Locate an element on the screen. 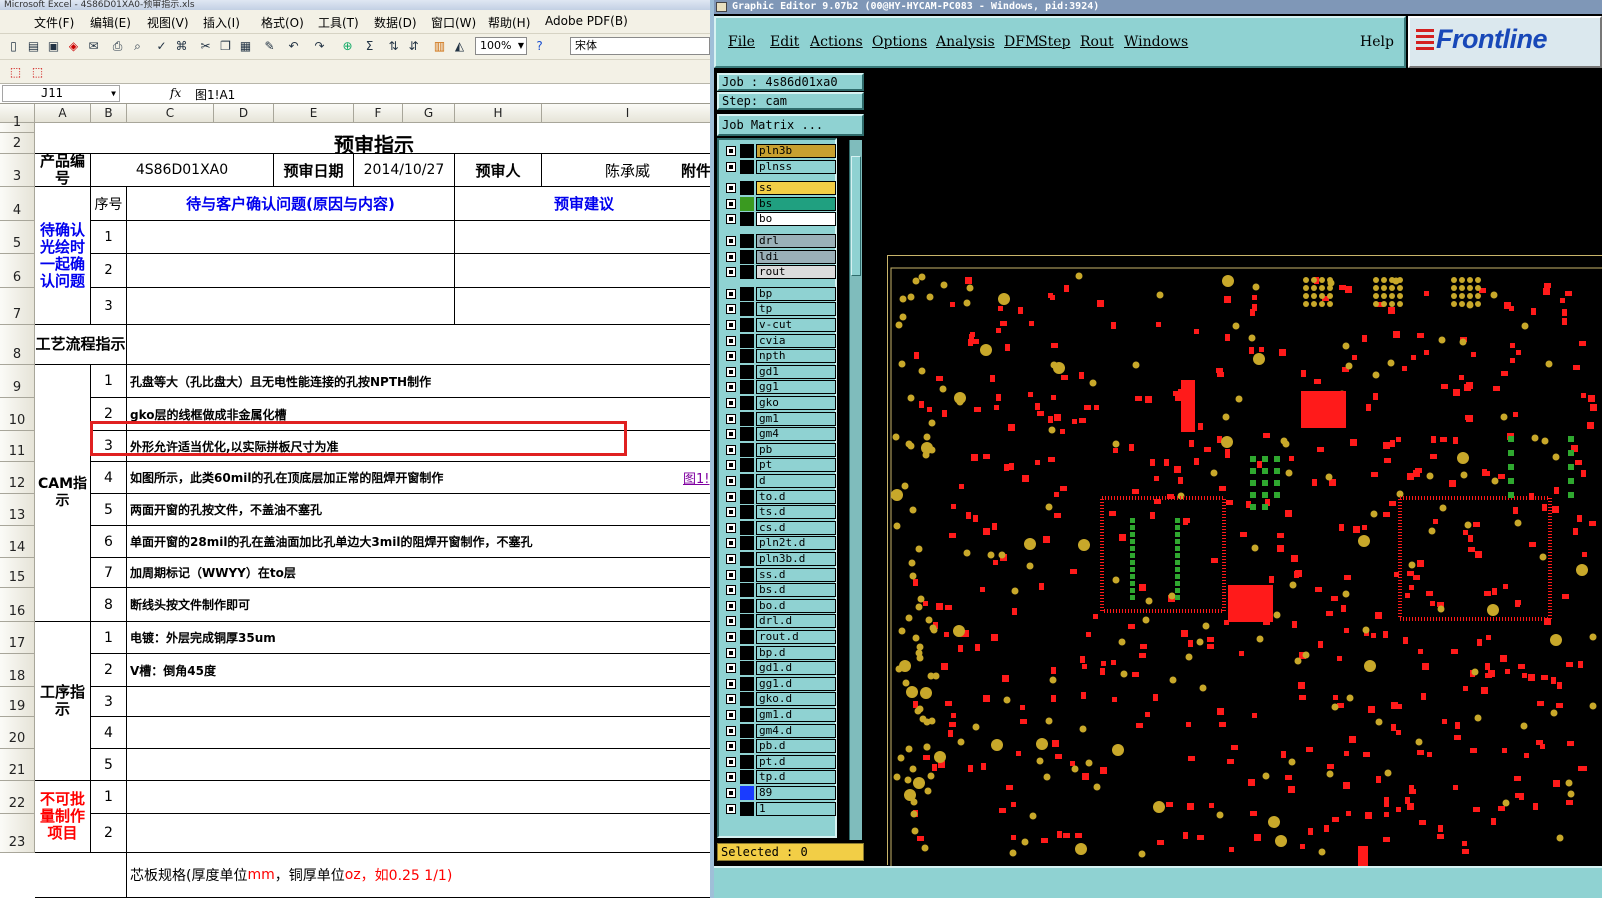 Image resolution: width=1602 pixels, height=898 pixels. cam-item-no: 4 is located at coordinates (109, 478).